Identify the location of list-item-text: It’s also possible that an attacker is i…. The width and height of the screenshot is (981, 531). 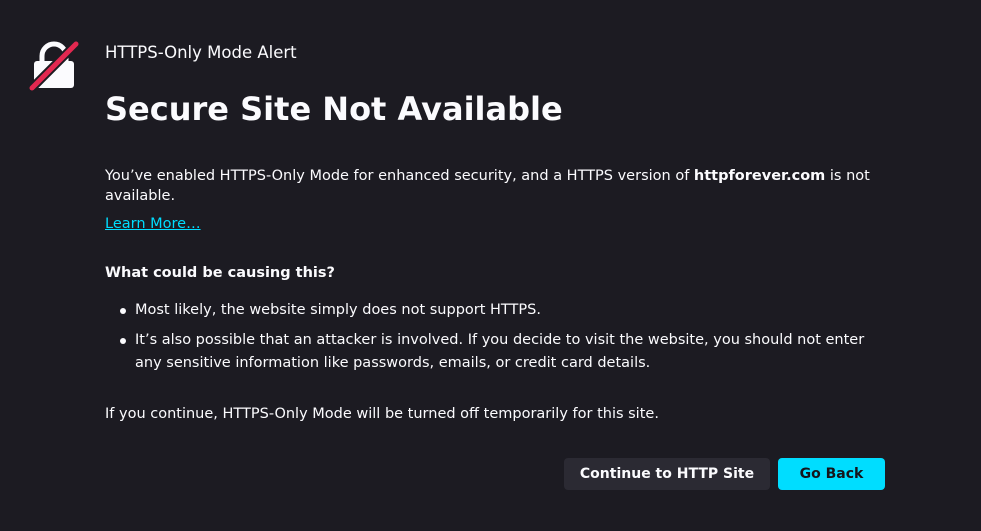
(500, 351).